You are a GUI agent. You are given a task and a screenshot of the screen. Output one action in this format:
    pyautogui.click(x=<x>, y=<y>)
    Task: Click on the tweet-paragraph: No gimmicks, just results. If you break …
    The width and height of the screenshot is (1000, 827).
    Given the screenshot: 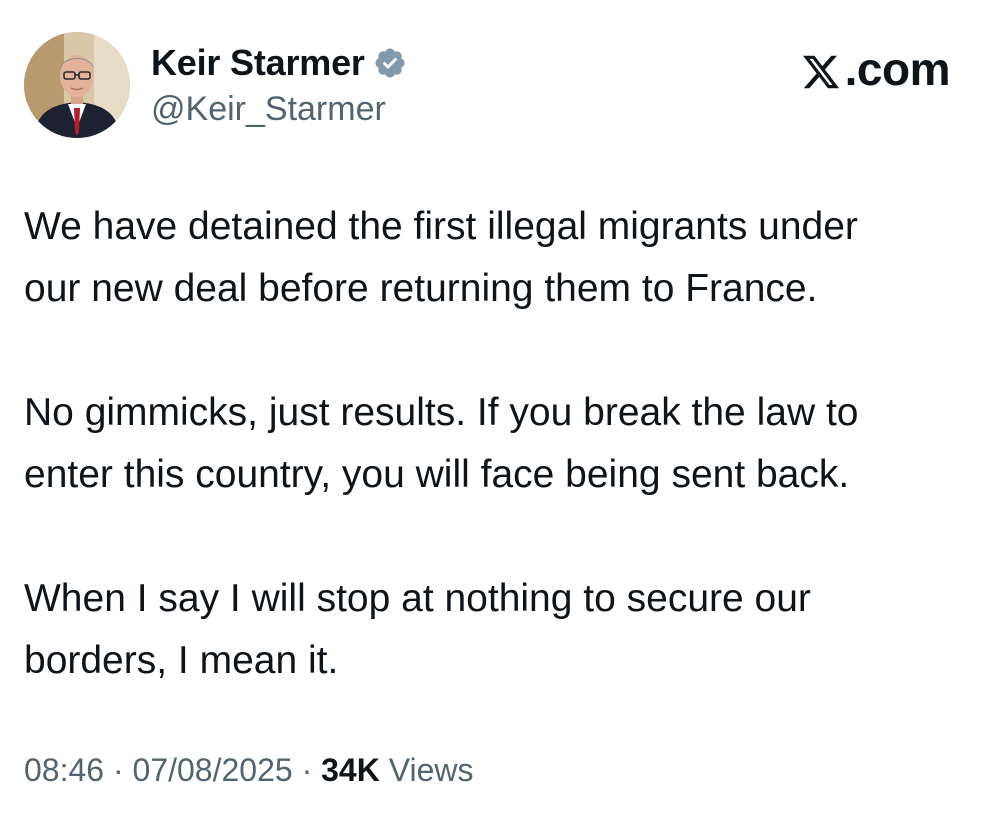 What is the action you would take?
    pyautogui.click(x=441, y=443)
    